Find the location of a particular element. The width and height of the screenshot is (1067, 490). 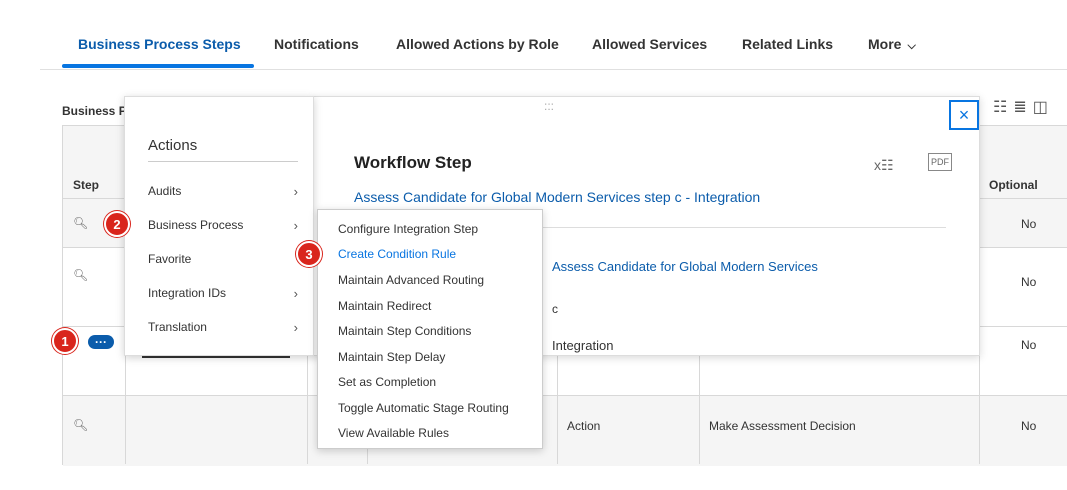

table-title: Business Process Steps is located at coordinates (93, 111).